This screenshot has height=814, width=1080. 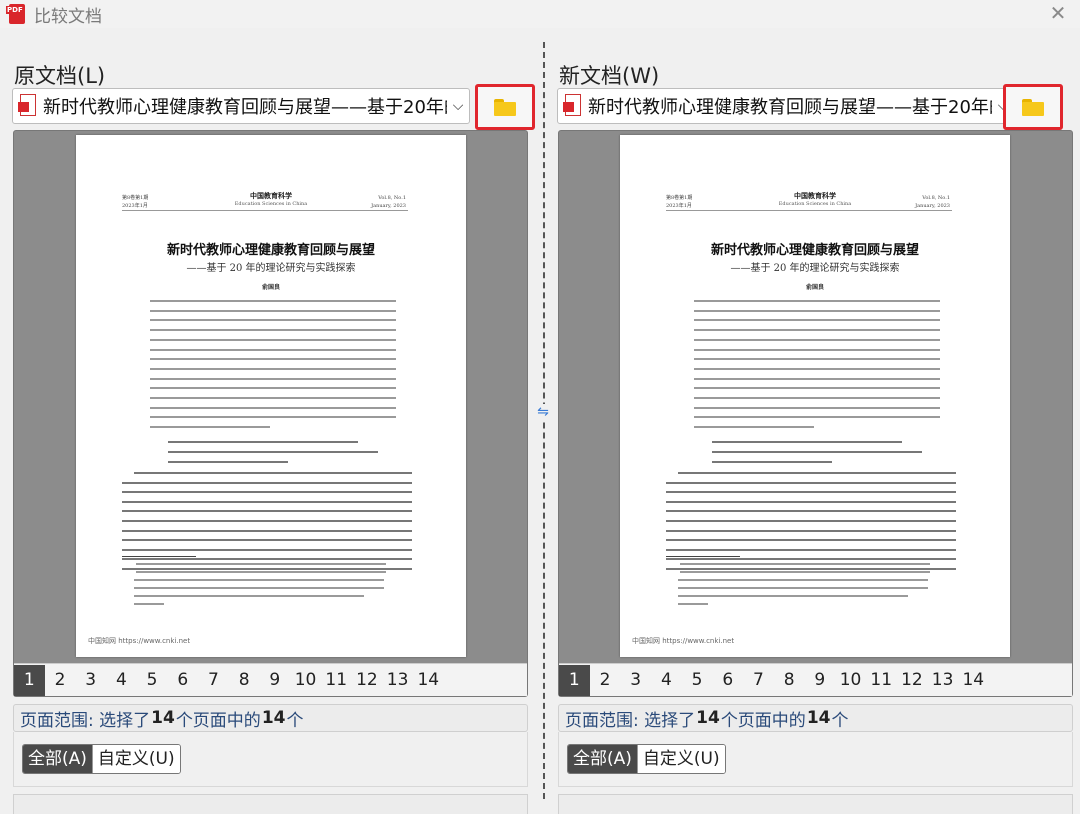 What do you see at coordinates (458, 106) in the screenshot?
I see `chevron-down-icon: ⌵` at bounding box center [458, 106].